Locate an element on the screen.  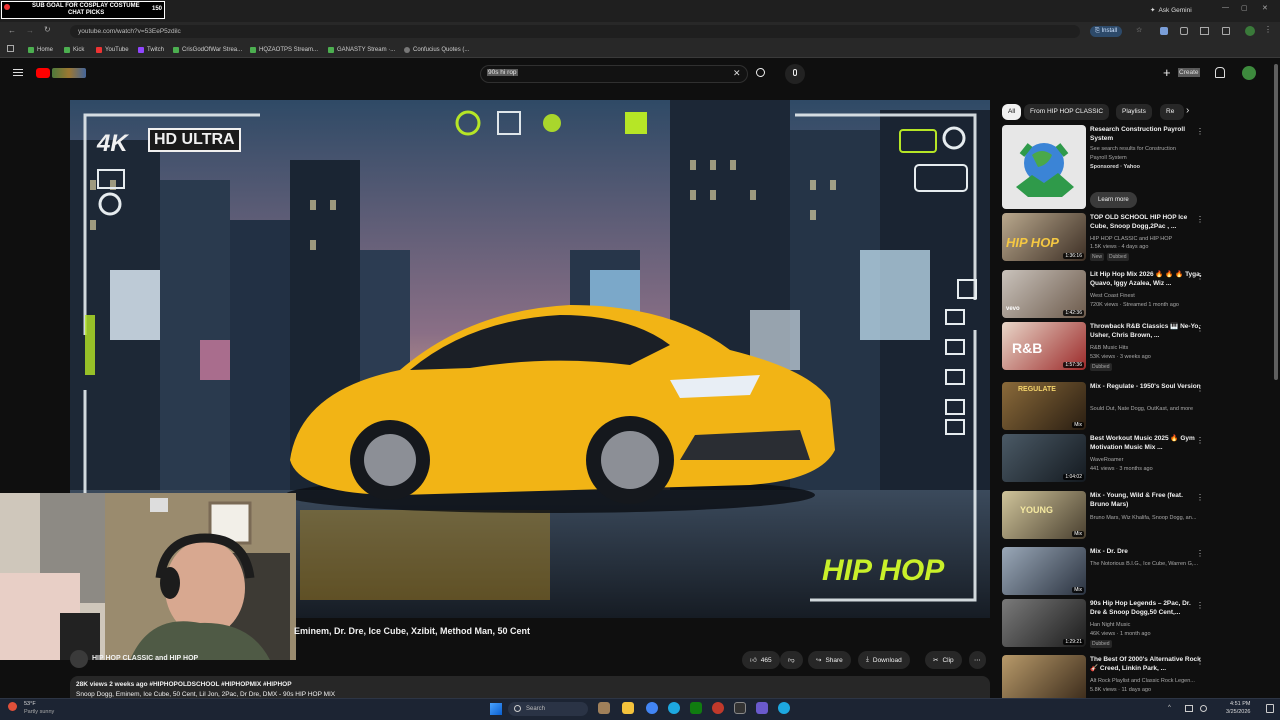
account-avatar is located at coordinates (1249, 73).